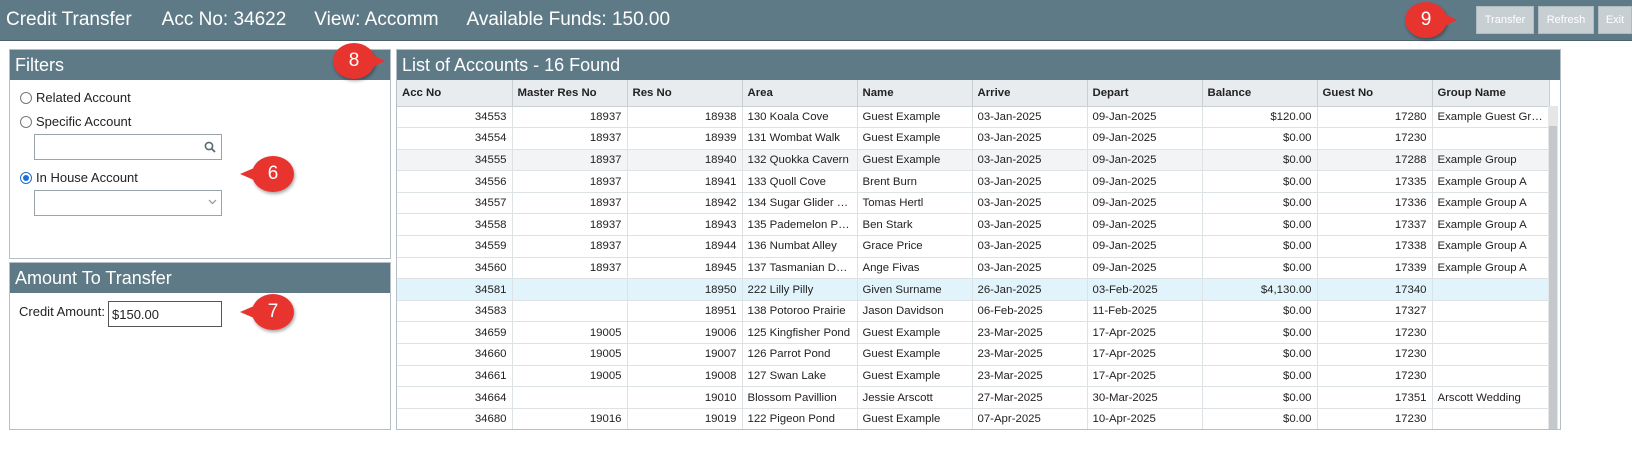  I want to click on table-cell: 18939, so click(685, 138).